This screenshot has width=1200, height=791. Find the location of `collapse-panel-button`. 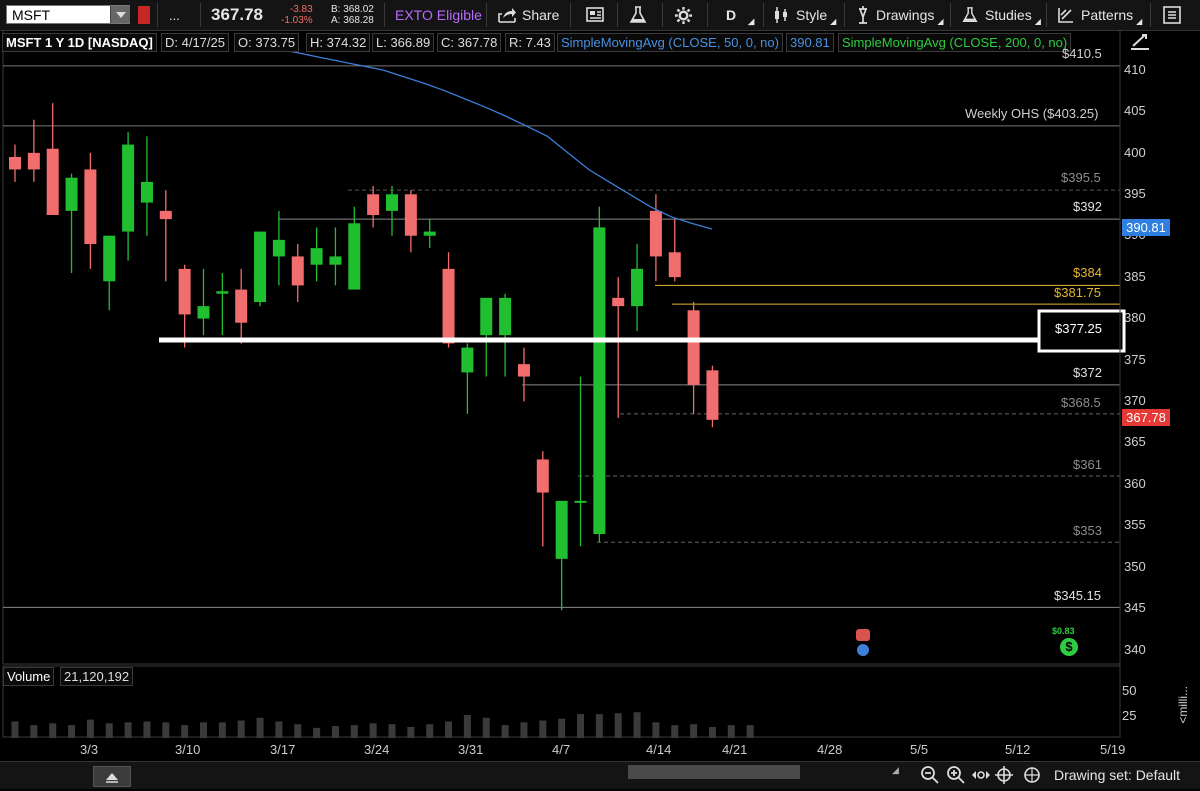

collapse-panel-button is located at coordinates (112, 776).